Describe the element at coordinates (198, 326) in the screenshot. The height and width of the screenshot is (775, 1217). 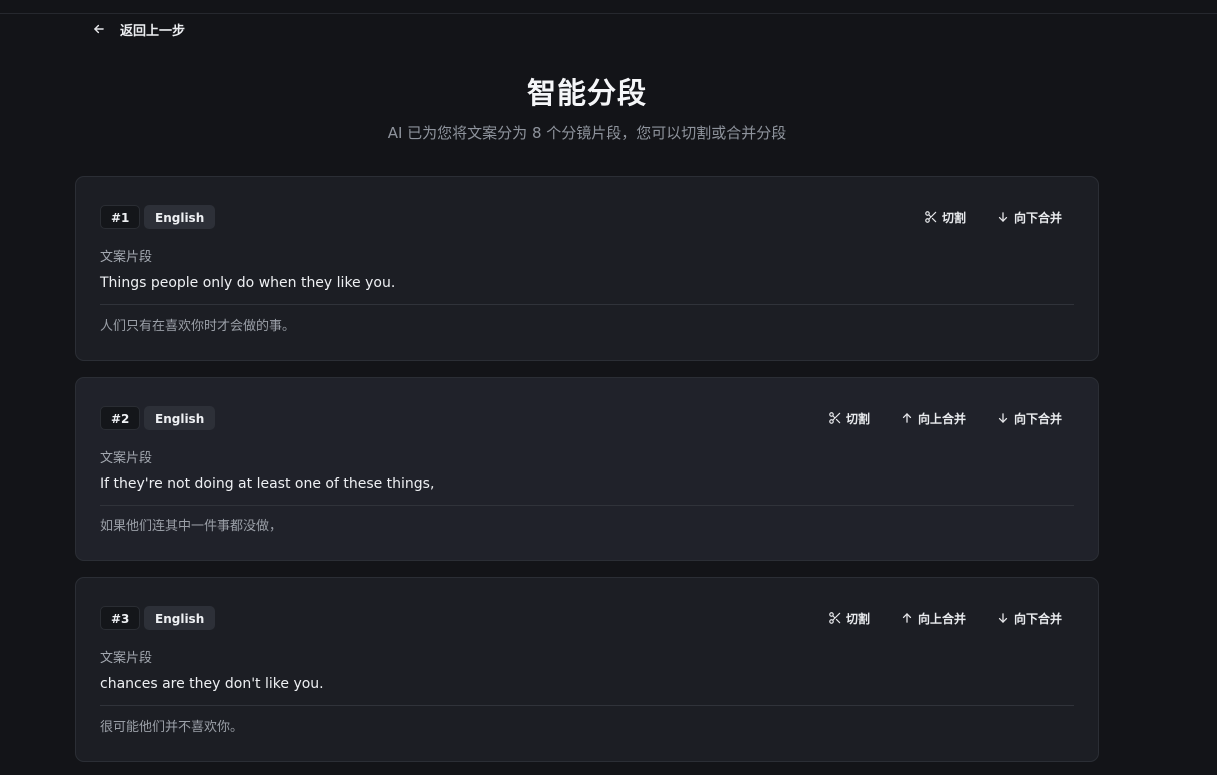
I see `segment-translation: 人们只有在喜欢你时才会做的事。` at that location.